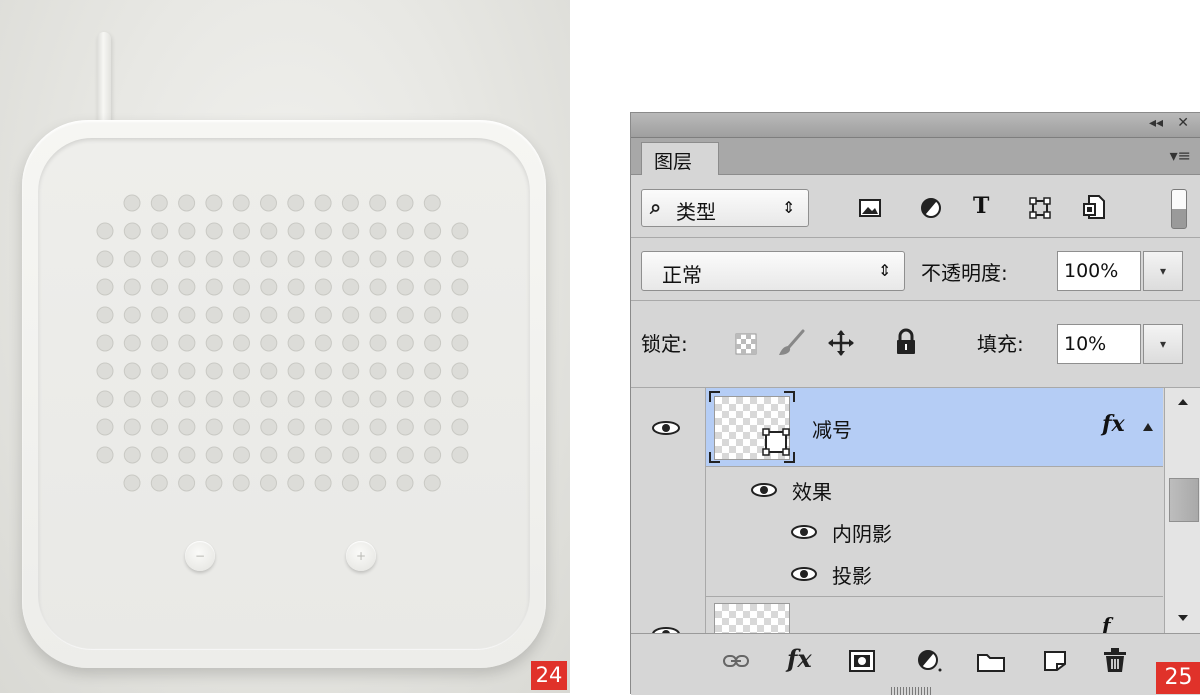 The width and height of the screenshot is (1200, 695). Describe the element at coordinates (1163, 344) in the screenshot. I see `fill-dropdown-button: ▾` at that location.